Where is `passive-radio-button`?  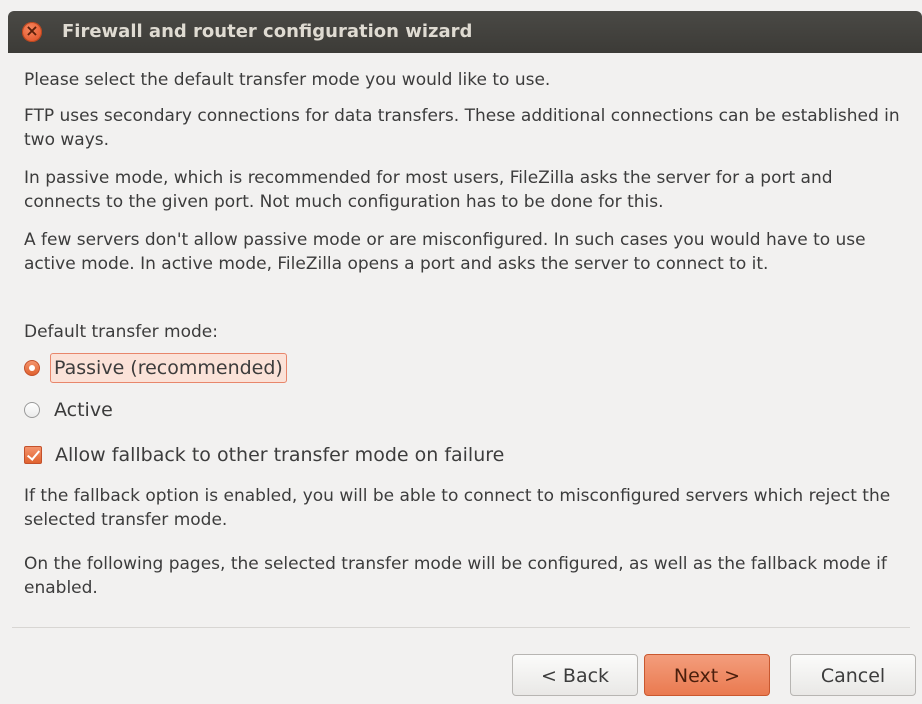
passive-radio-button is located at coordinates (32, 368).